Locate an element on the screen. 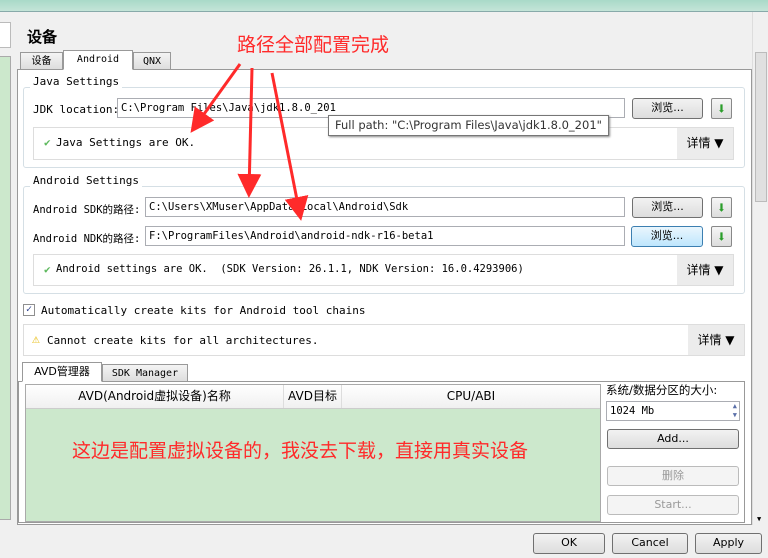  arrow-to-jdk is located at coordinates (216, 98).